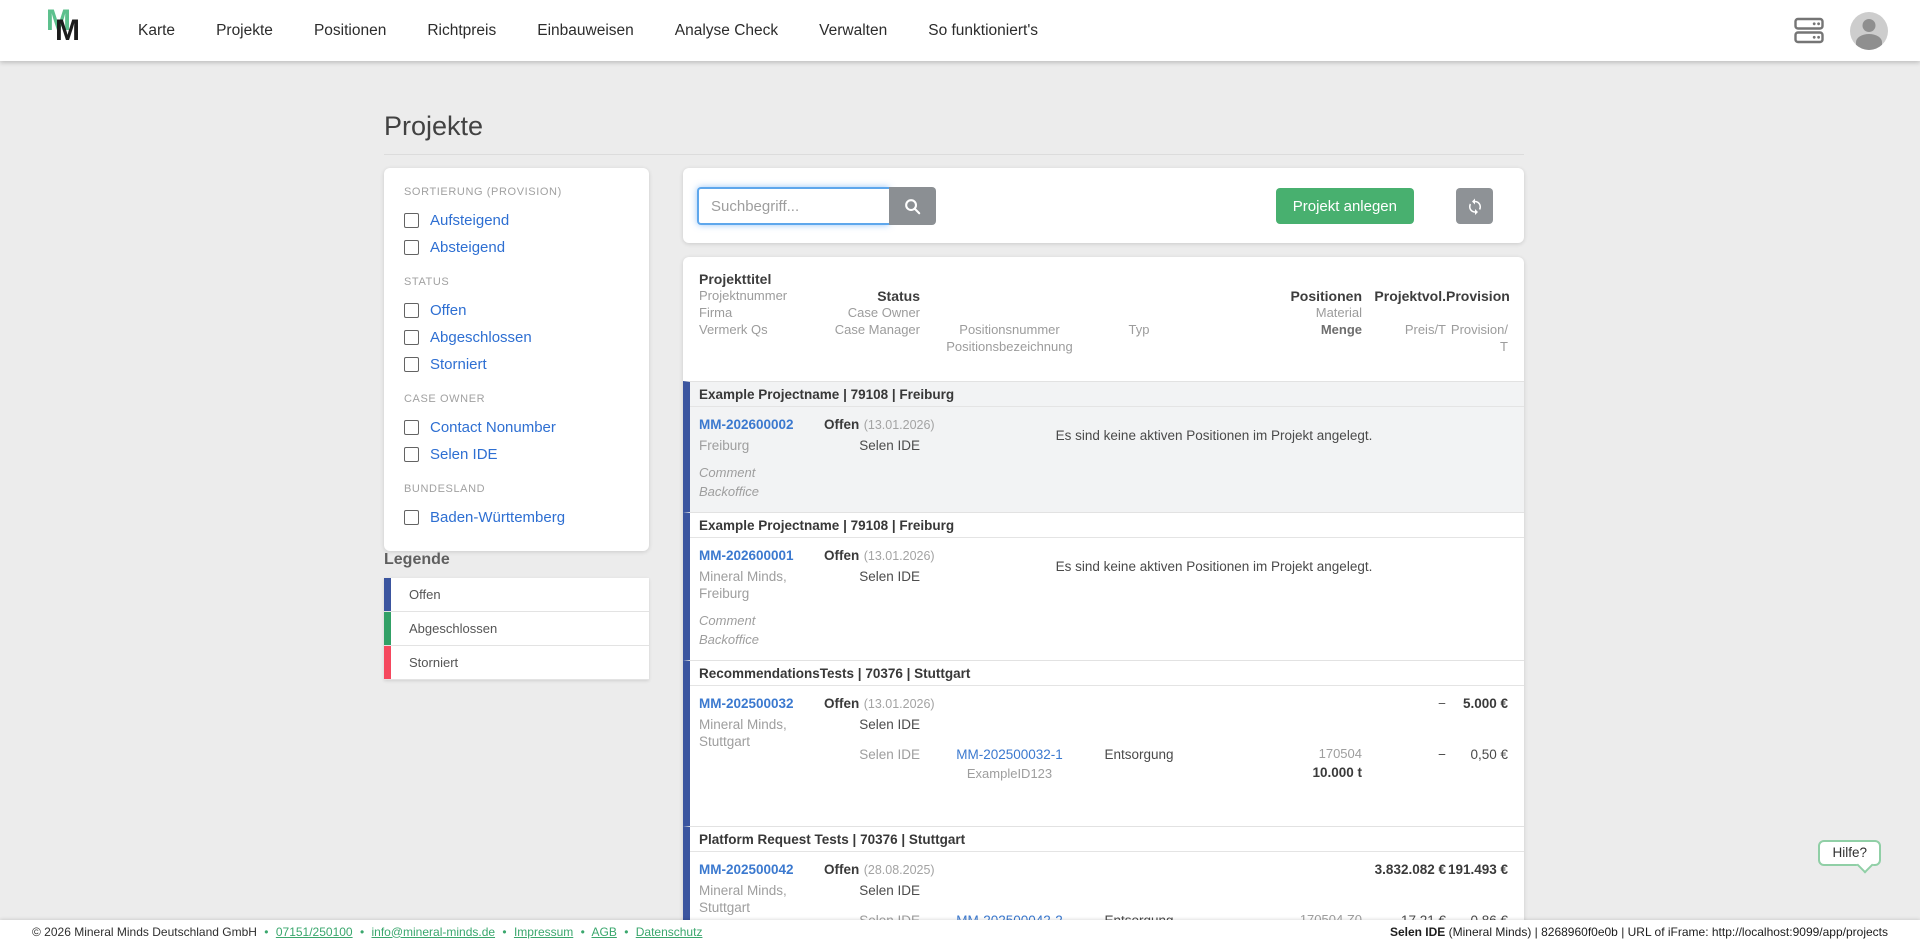  Describe the element at coordinates (387, 628) in the screenshot. I see `legend-color-bar` at that location.